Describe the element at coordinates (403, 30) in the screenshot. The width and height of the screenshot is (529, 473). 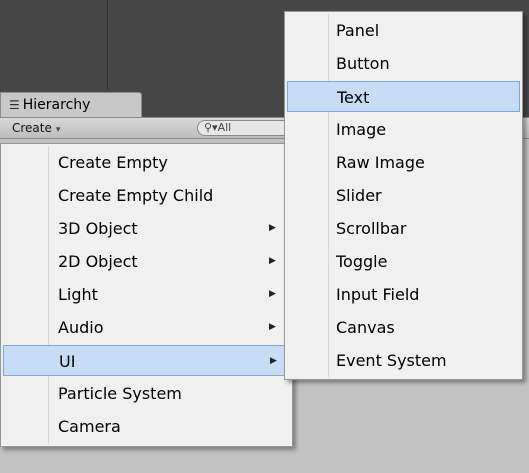
I see `ui-menu-item-panel: Panel` at that location.